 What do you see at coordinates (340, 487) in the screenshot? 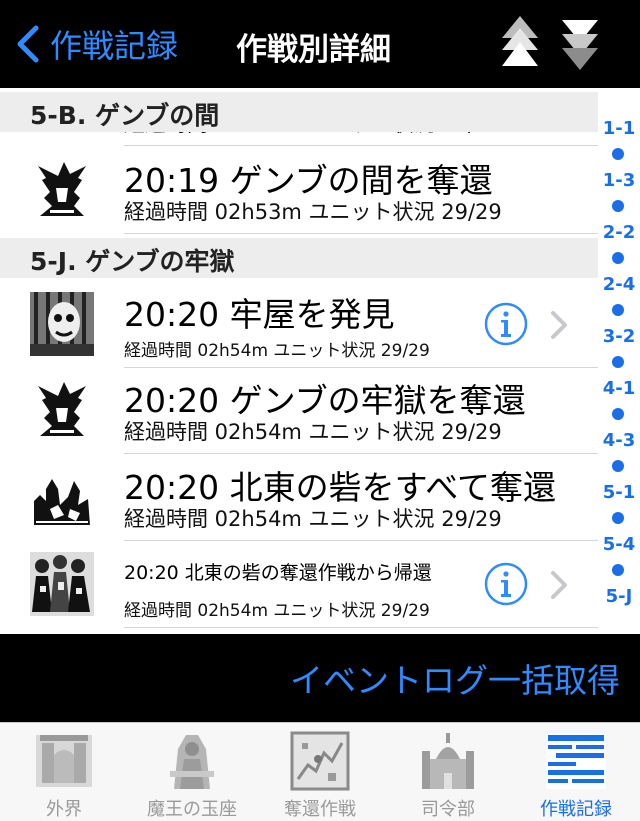
I see `row-title: 20:20 北東の砦をすべて奪還` at bounding box center [340, 487].